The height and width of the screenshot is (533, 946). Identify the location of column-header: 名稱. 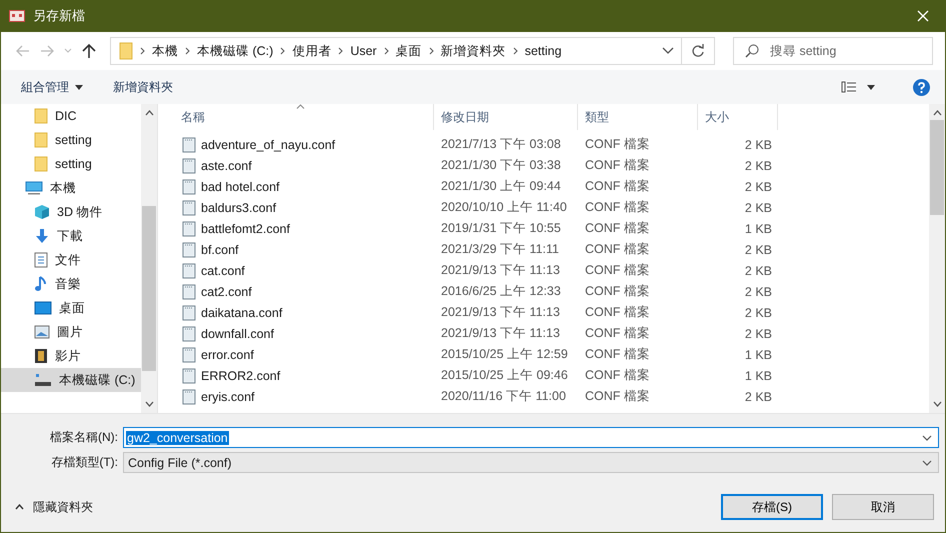
(304, 117).